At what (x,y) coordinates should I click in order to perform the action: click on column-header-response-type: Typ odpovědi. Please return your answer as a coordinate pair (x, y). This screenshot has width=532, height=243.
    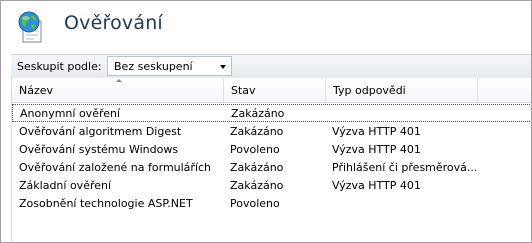
    Looking at the image, I should click on (402, 90).